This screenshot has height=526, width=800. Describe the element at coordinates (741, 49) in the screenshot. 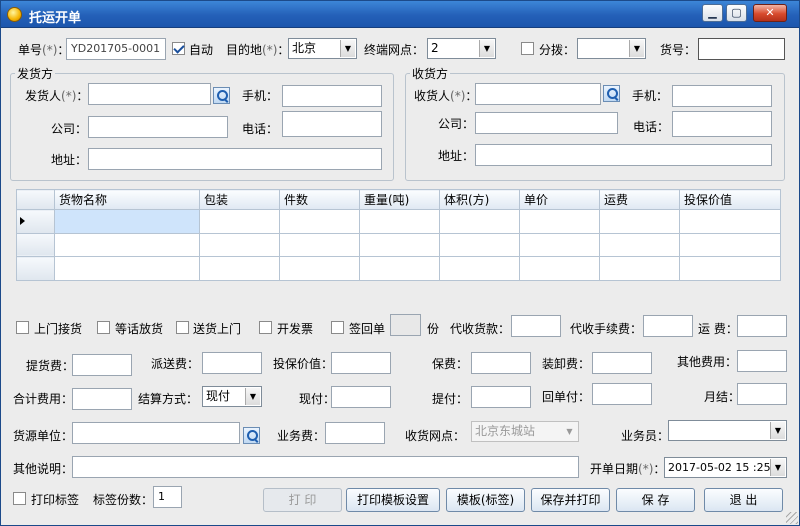

I see `cargo-no-input` at that location.